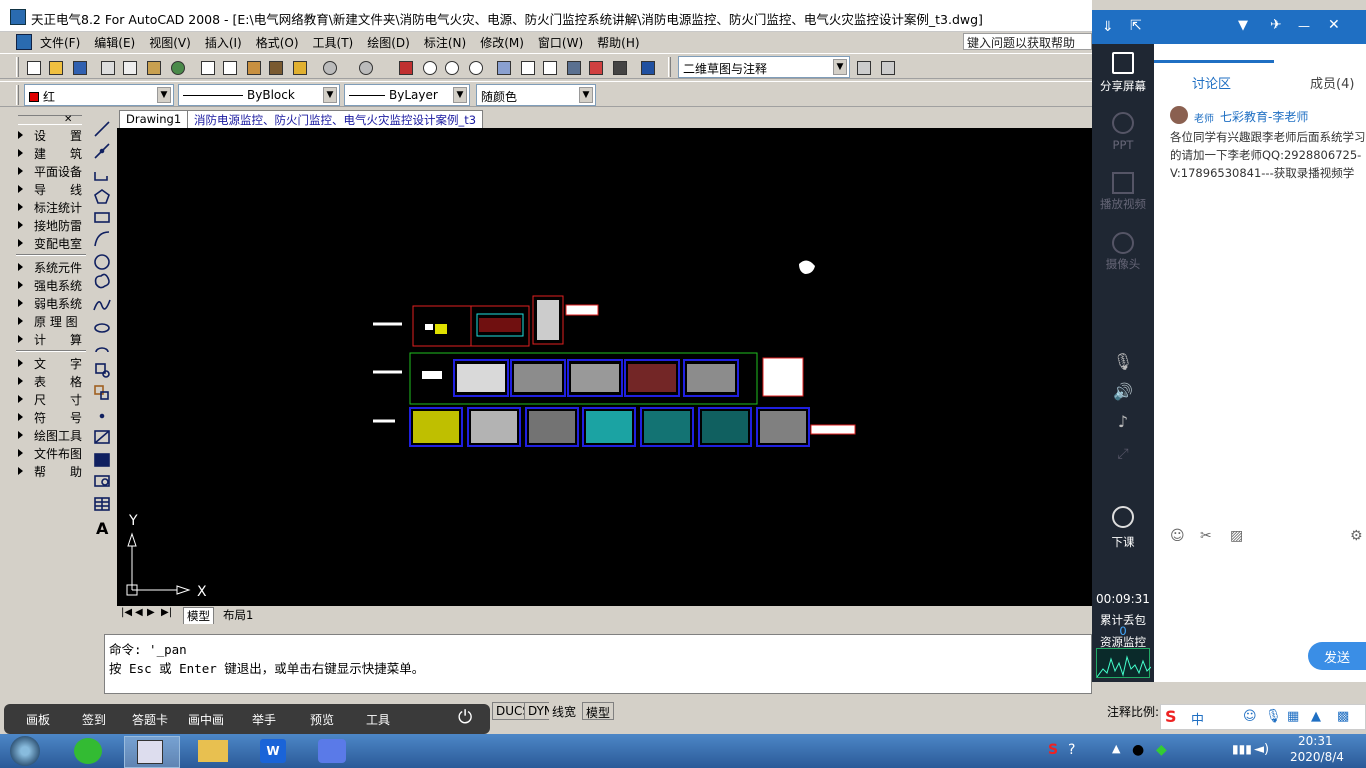 Image resolution: width=1366 pixels, height=768 pixels. I want to click on menu-drawing-tools: 绘图工具, so click(52, 435).